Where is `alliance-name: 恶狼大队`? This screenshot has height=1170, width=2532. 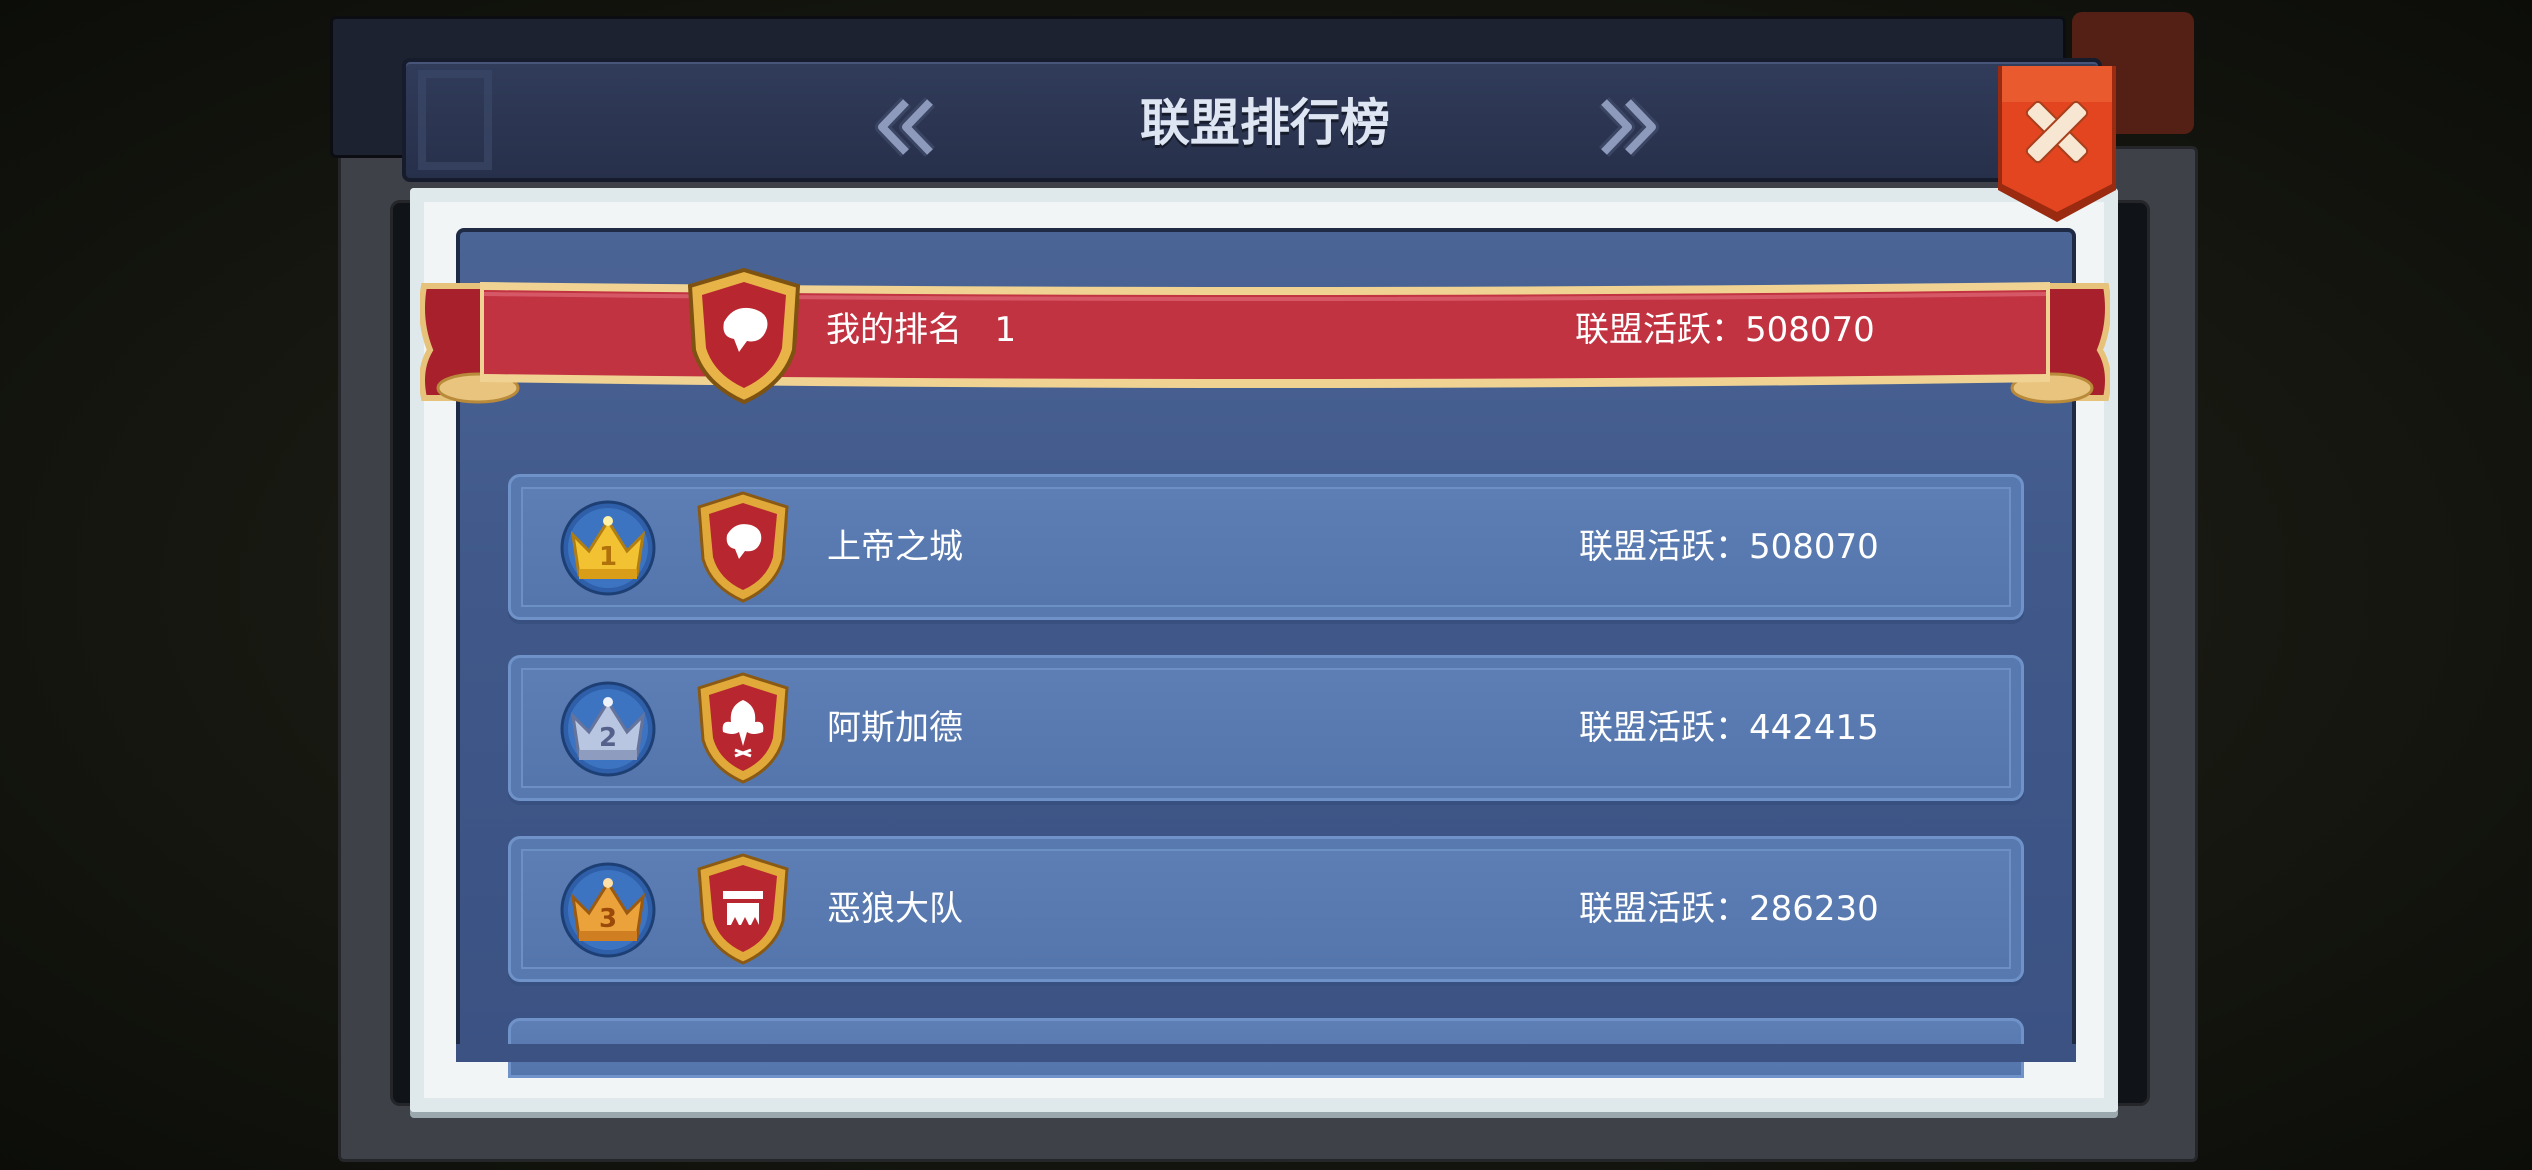
alliance-name: 恶狼大队 is located at coordinates (895, 909).